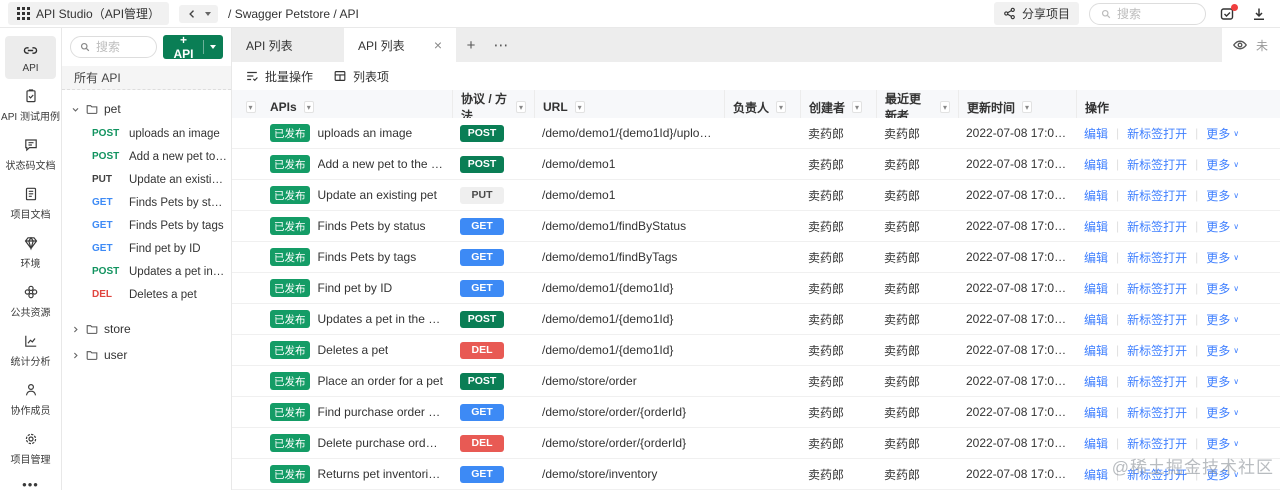 The height and width of the screenshot is (490, 1280). I want to click on sidebar-item-public-resources: 公共资源, so click(30, 301).